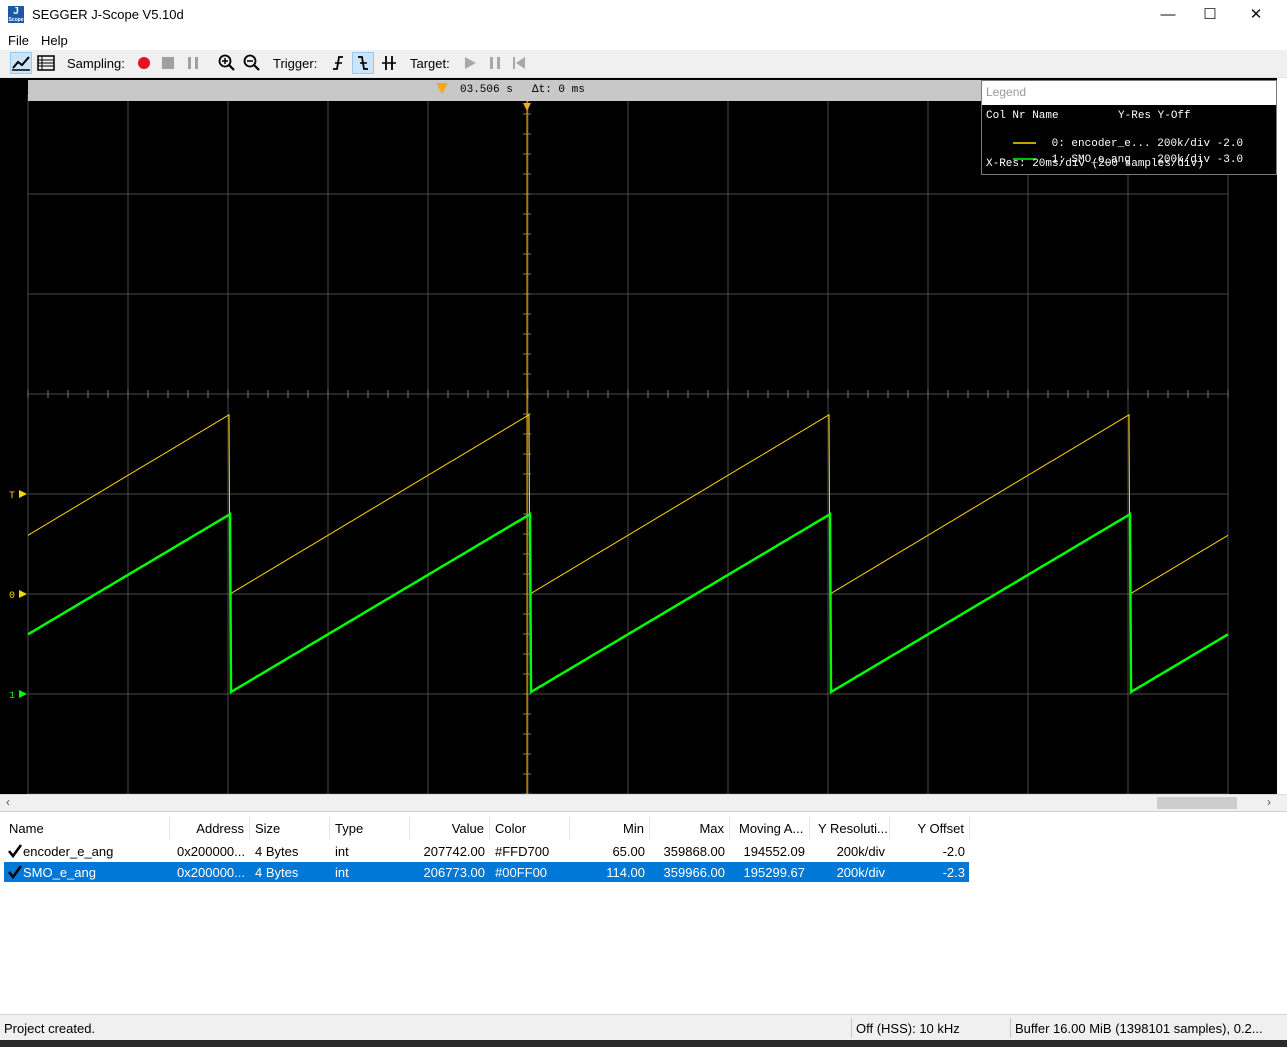  I want to click on zoom-in-button, so click(227, 63).